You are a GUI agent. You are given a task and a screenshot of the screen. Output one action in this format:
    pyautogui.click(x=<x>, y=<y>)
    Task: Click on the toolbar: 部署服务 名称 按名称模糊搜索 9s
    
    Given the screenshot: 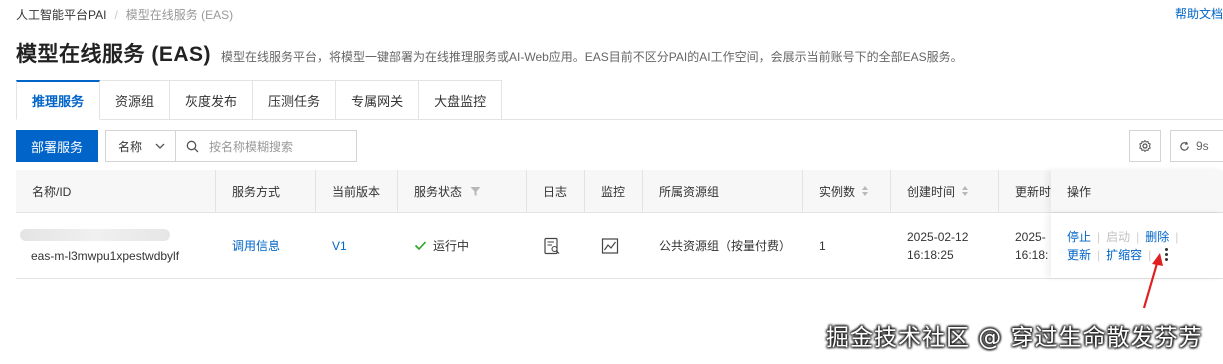 What is the action you would take?
    pyautogui.click(x=619, y=146)
    